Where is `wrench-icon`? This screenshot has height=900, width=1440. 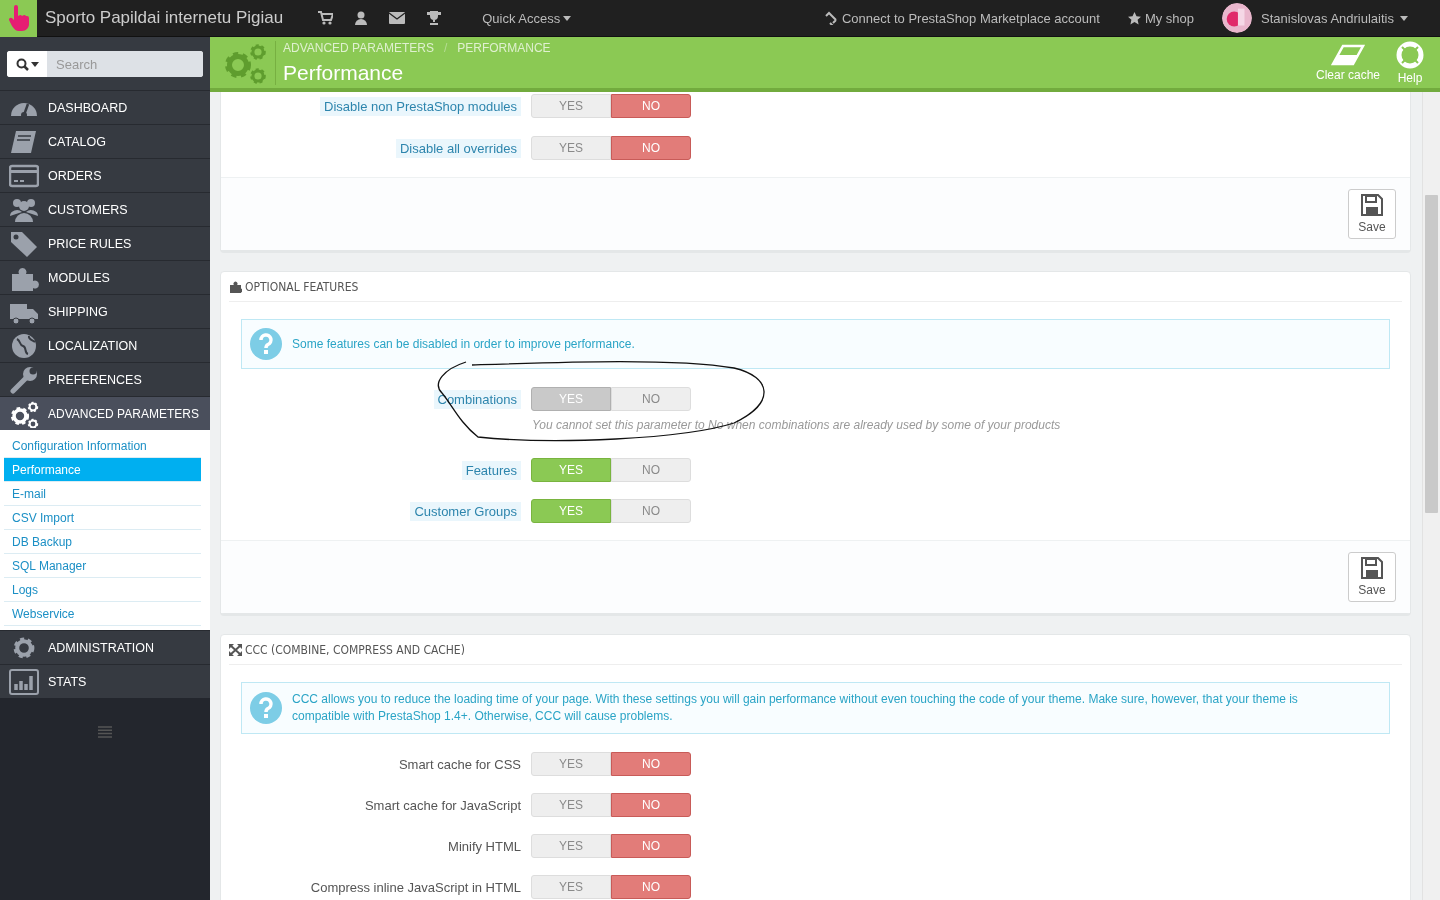
wrench-icon is located at coordinates (24, 379).